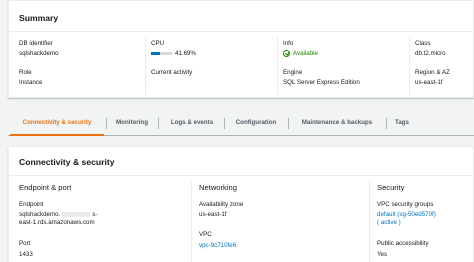 The width and height of the screenshot is (474, 262). What do you see at coordinates (432, 72) in the screenshot?
I see `region-label: Region & AZ` at bounding box center [432, 72].